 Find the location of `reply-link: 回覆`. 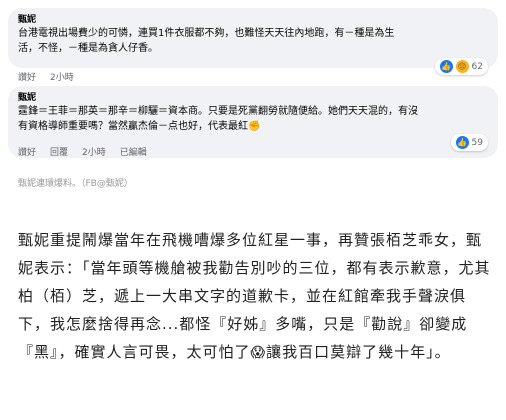

reply-link: 回覆 is located at coordinates (59, 151).